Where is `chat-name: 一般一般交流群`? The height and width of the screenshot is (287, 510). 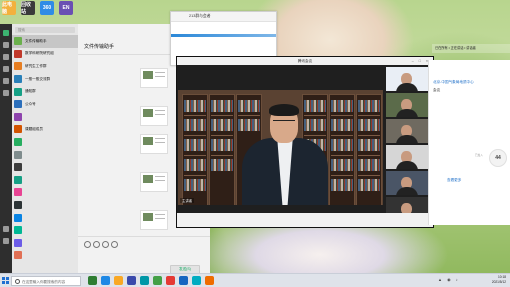 chat-name: 一般一般交流群 is located at coordinates (38, 78).